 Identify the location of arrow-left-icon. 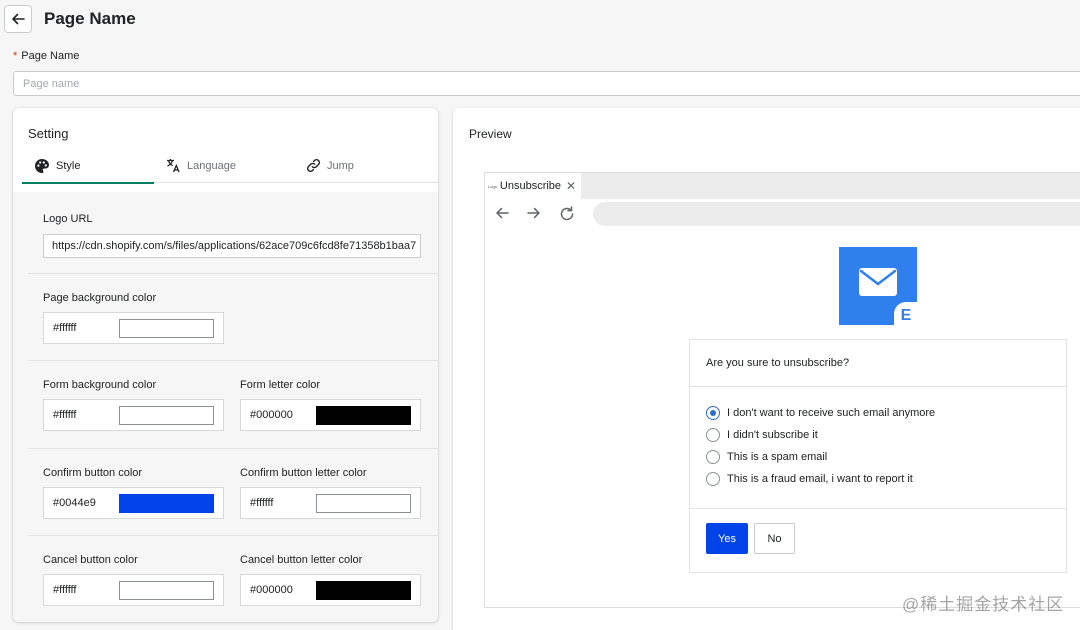
(18, 19).